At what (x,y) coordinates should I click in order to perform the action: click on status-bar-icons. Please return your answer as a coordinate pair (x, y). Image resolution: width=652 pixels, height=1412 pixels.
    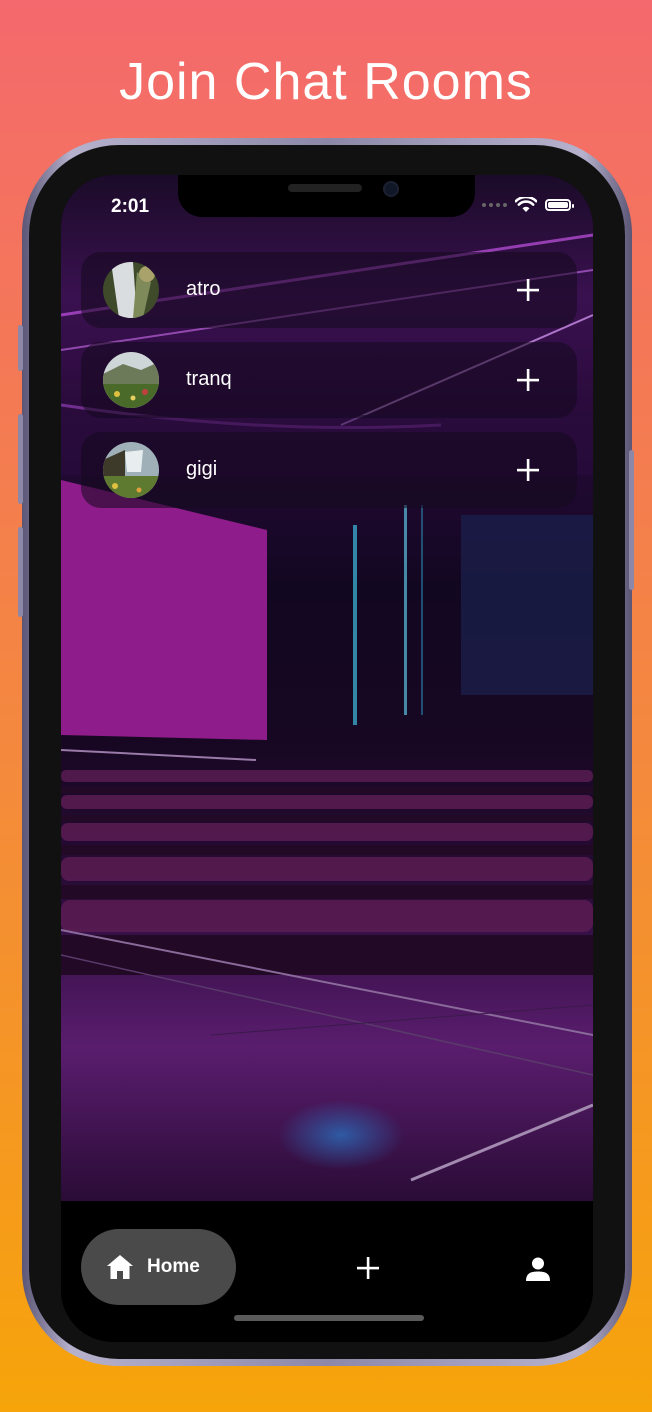
    Looking at the image, I should click on (528, 205).